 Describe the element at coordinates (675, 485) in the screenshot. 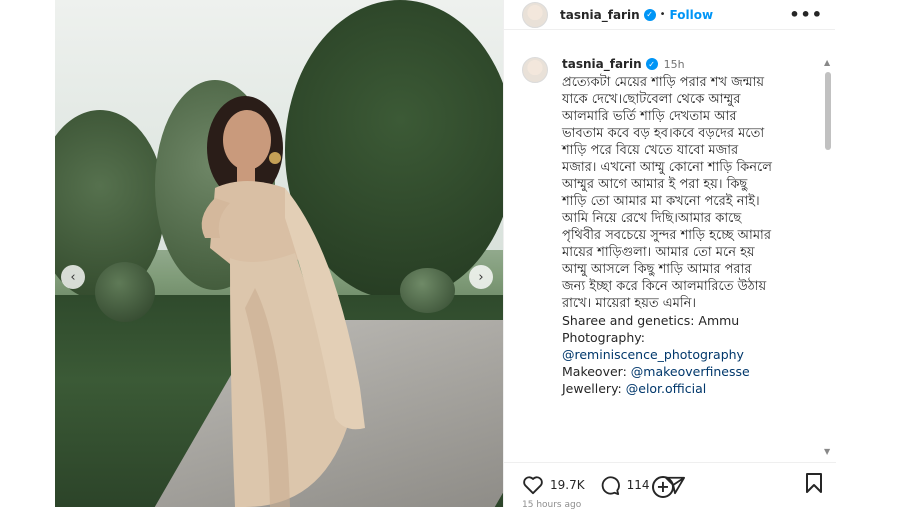

I see `share-icon` at that location.